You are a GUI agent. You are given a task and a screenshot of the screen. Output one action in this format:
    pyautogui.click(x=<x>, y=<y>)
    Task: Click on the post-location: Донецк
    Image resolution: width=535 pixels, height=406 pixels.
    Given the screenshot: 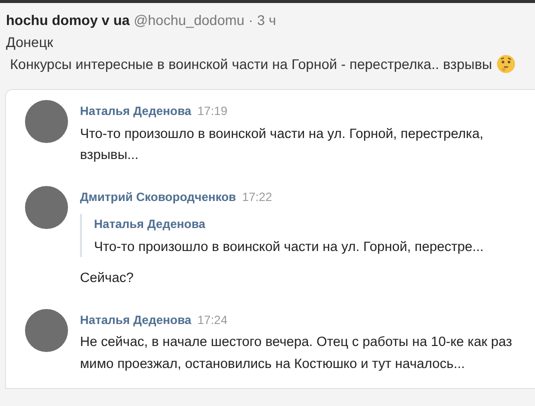 What is the action you would take?
    pyautogui.click(x=30, y=42)
    